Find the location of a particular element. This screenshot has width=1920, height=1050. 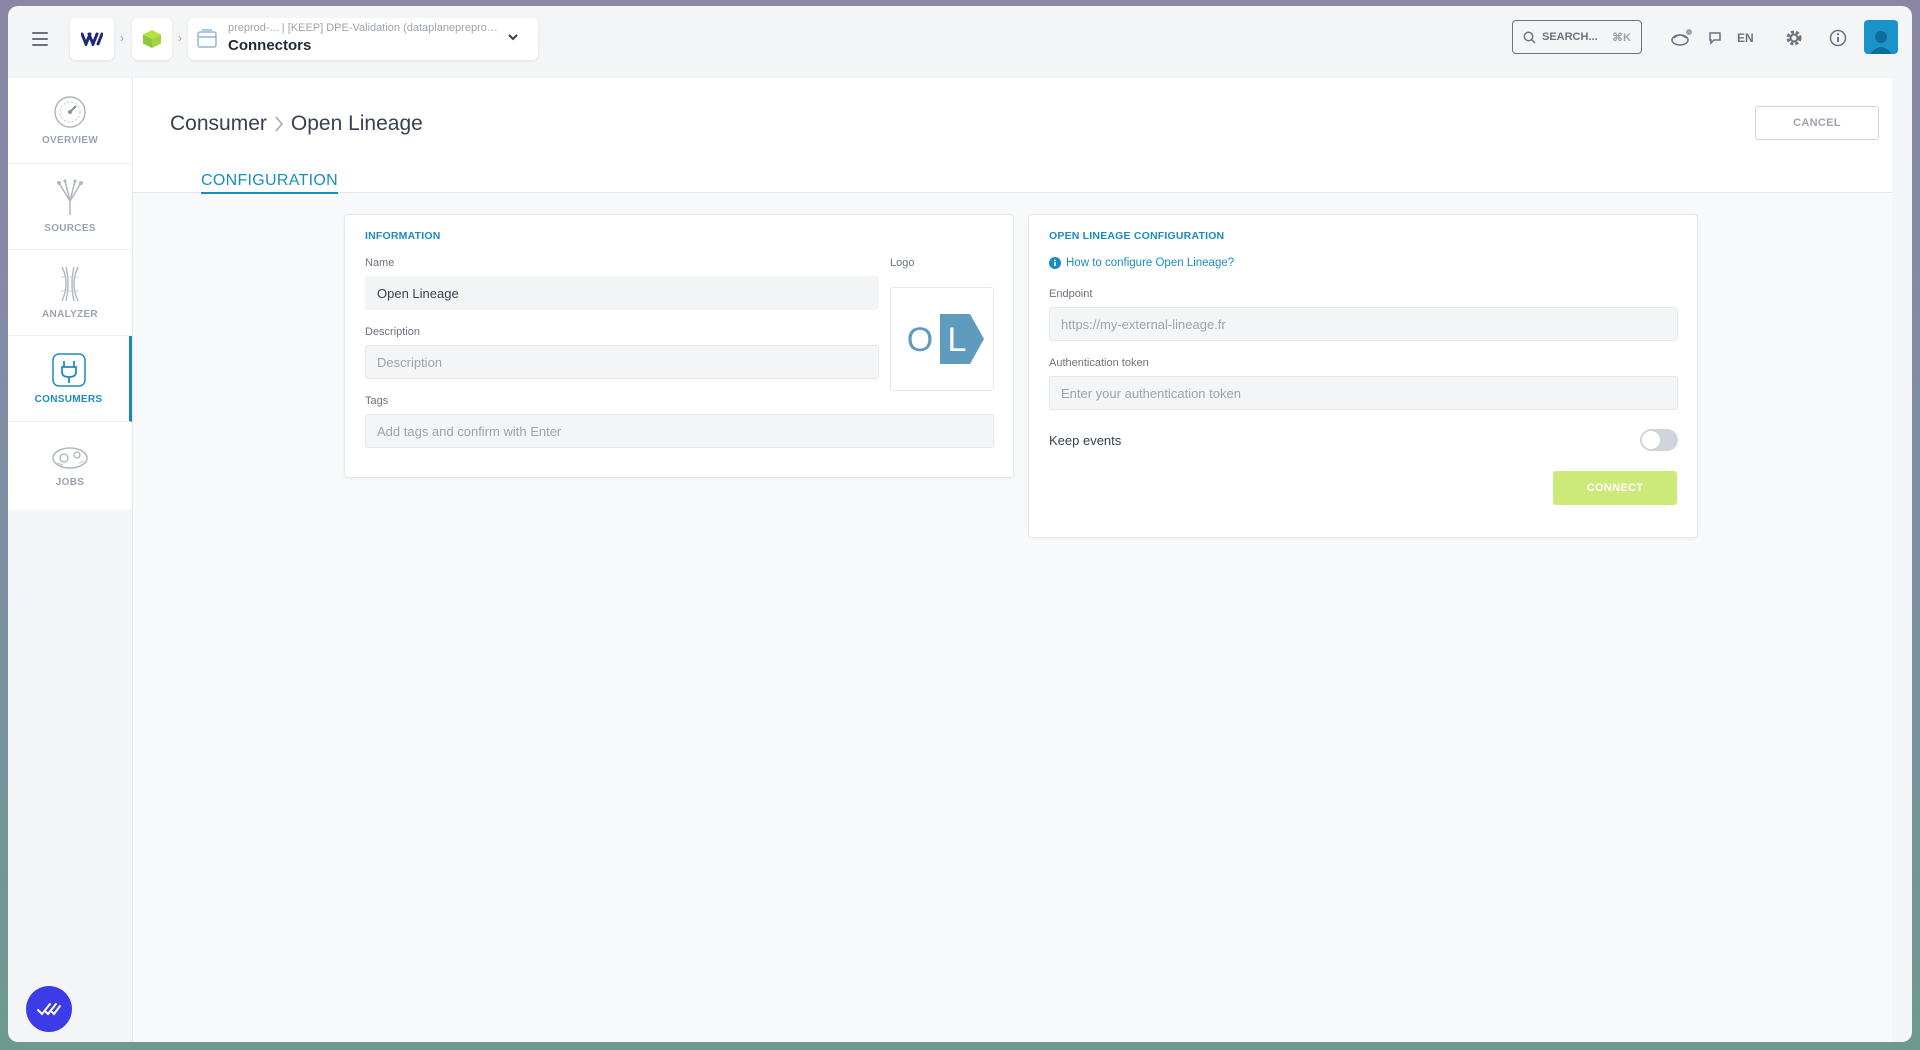

info-circle-icon is located at coordinates (1055, 263).